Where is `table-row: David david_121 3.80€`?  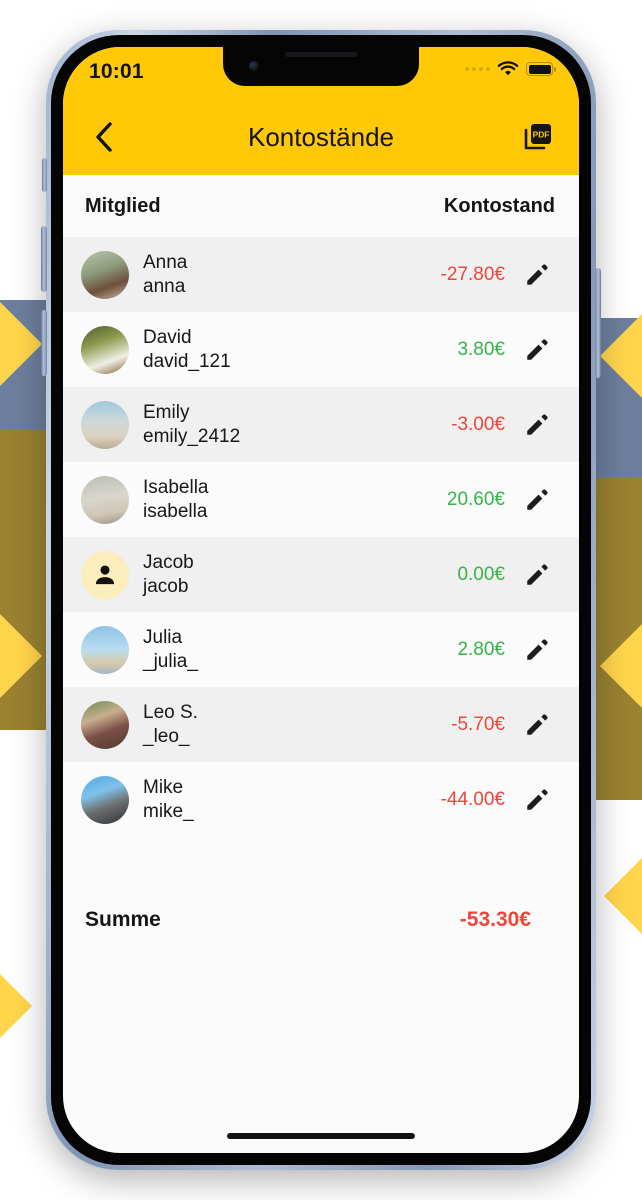
table-row: David david_121 3.80€ is located at coordinates (321, 349).